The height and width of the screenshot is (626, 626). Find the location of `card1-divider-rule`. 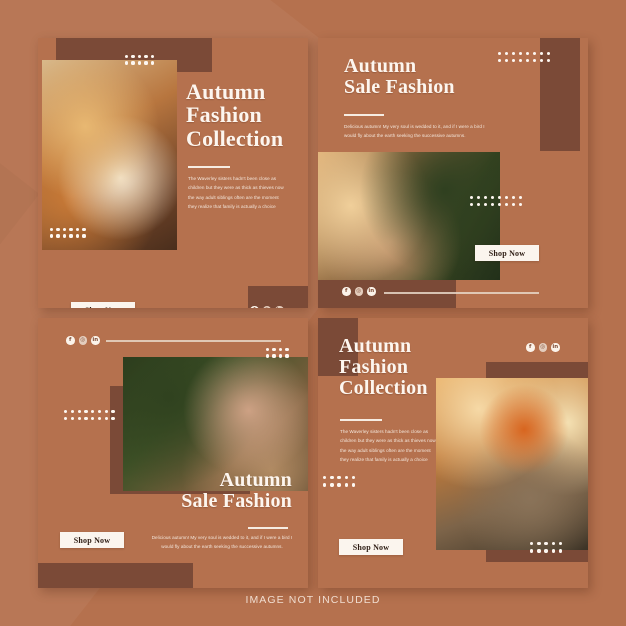

card1-divider-rule is located at coordinates (209, 167).